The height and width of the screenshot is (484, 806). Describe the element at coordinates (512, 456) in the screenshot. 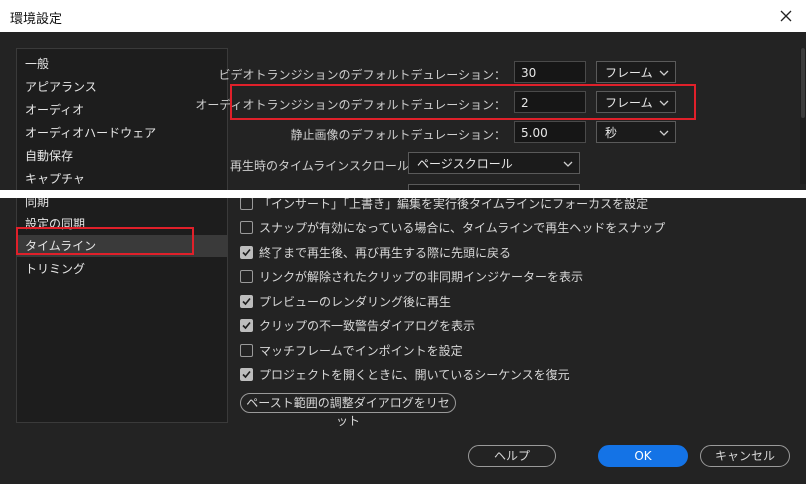

I see `help-button: ヘルプ` at that location.